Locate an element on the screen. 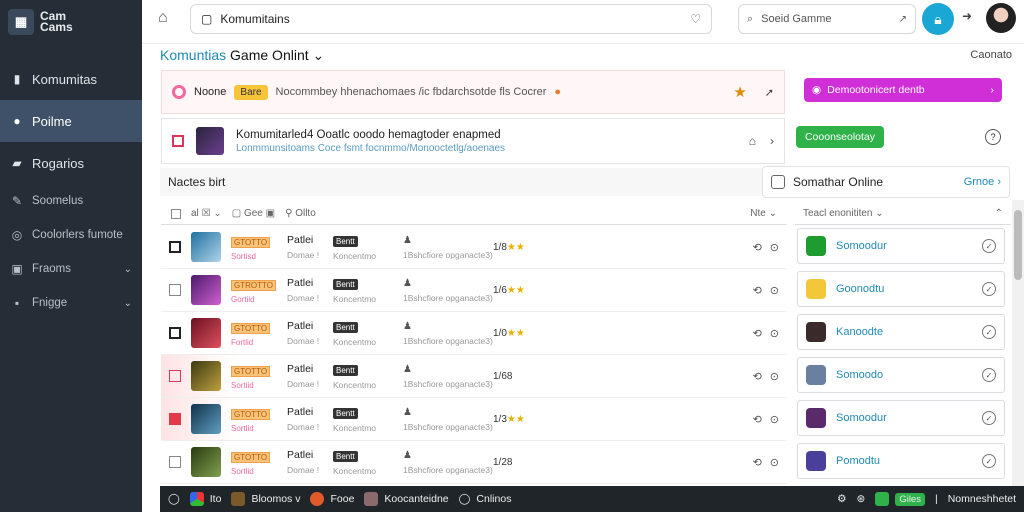  chevron-right-icon: › is located at coordinates (772, 141).